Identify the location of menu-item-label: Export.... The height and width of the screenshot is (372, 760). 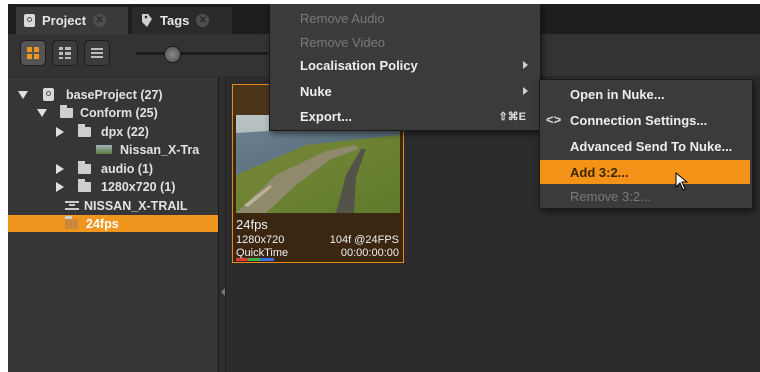
(326, 116).